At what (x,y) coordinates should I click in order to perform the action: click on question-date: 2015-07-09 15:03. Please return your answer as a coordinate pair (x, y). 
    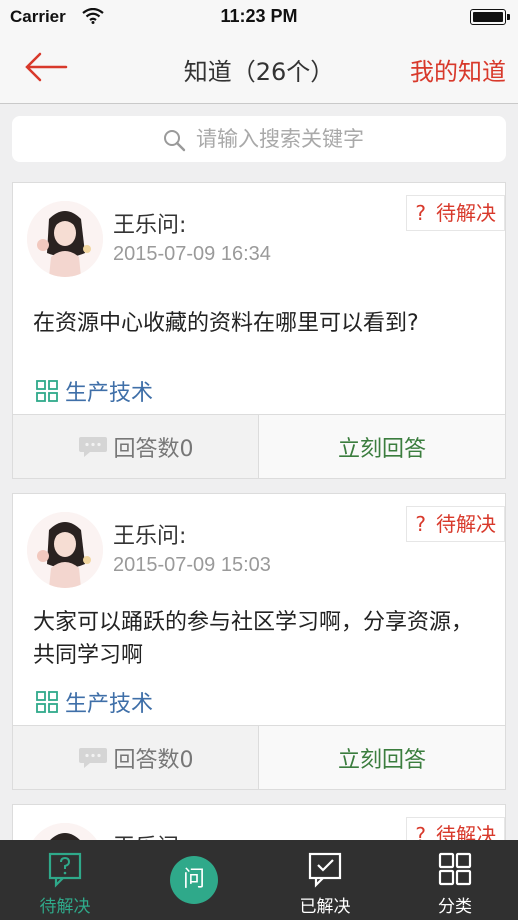
    Looking at the image, I should click on (192, 565).